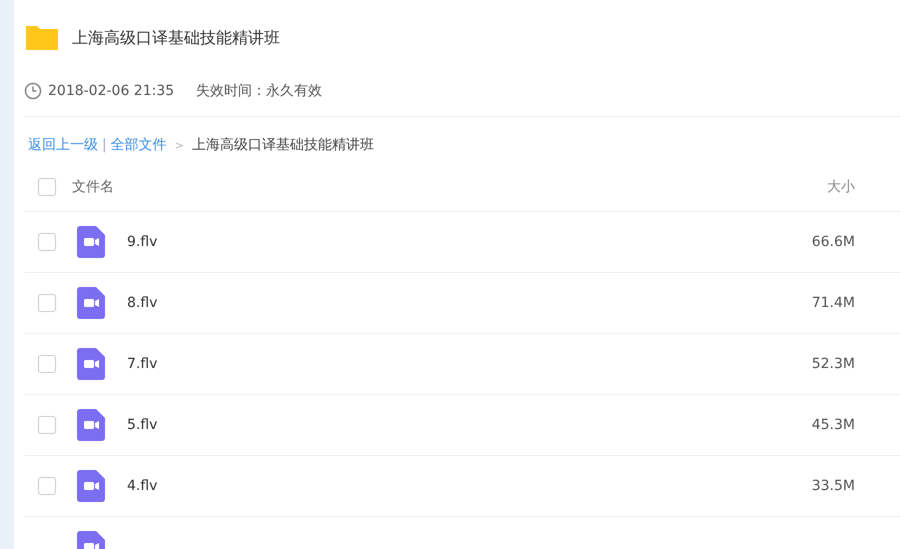 This screenshot has height=549, width=900. I want to click on column-header: 文件名, so click(93, 187).